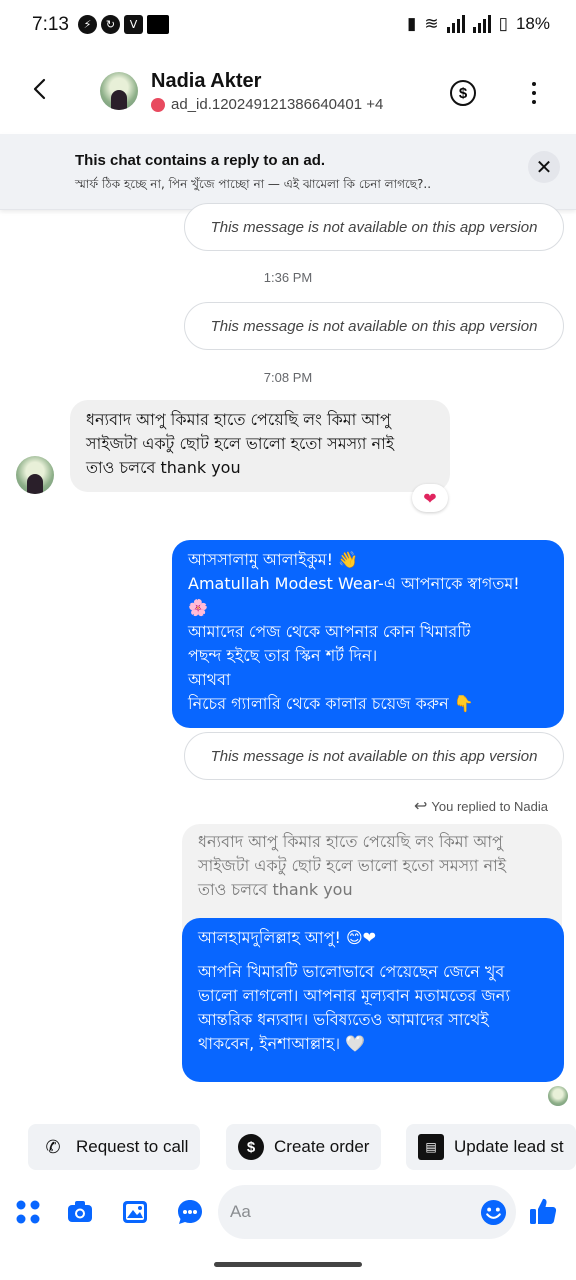 Image resolution: width=576 pixels, height=1280 pixels. What do you see at coordinates (420, 806) in the screenshot?
I see `reply-arrow-icon: ↩` at bounding box center [420, 806].